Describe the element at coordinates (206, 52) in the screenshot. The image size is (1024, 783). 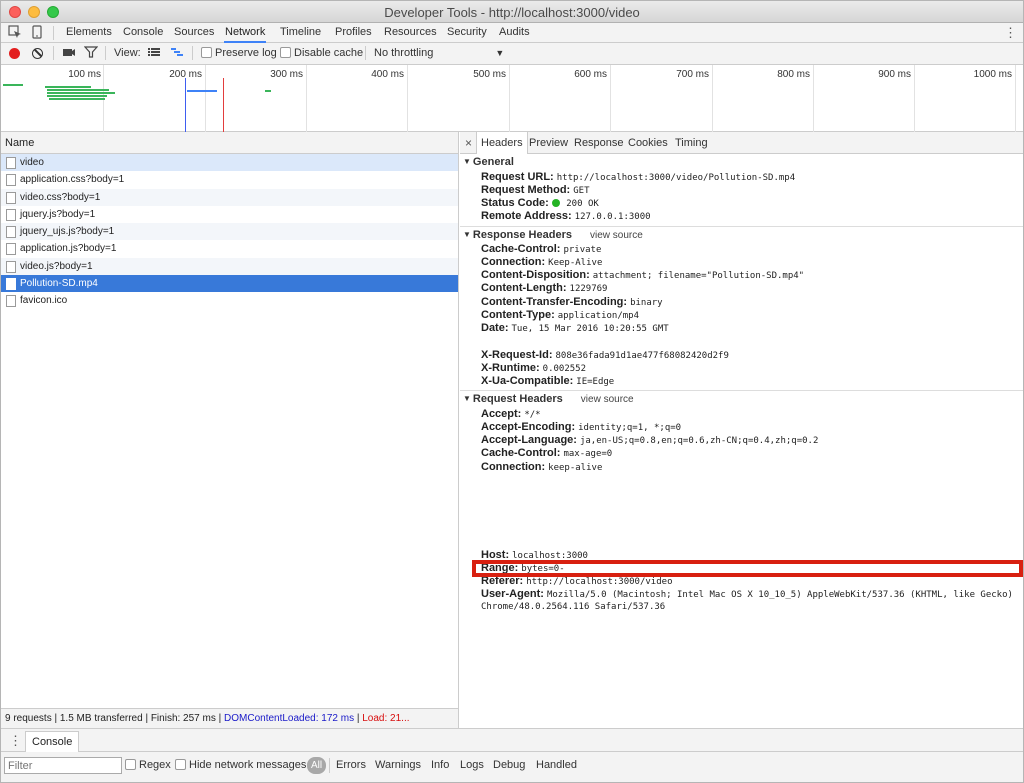
I see `preserve-log-box` at that location.